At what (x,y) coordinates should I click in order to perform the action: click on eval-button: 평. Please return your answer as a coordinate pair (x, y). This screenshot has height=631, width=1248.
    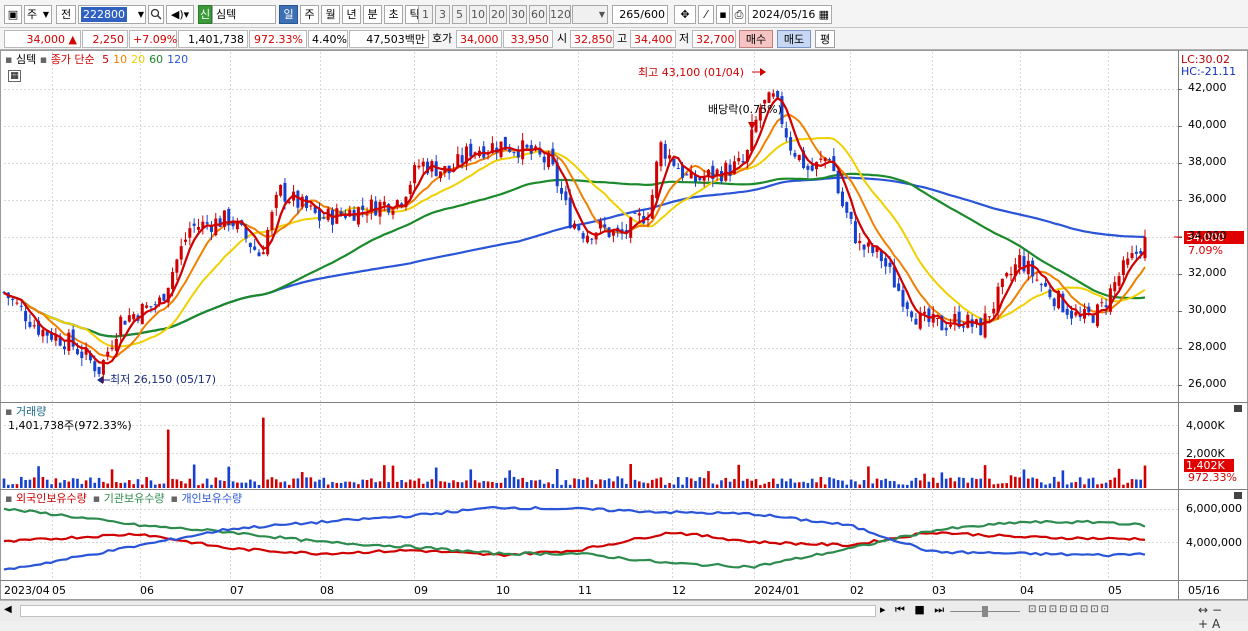
    Looking at the image, I should click on (825, 39).